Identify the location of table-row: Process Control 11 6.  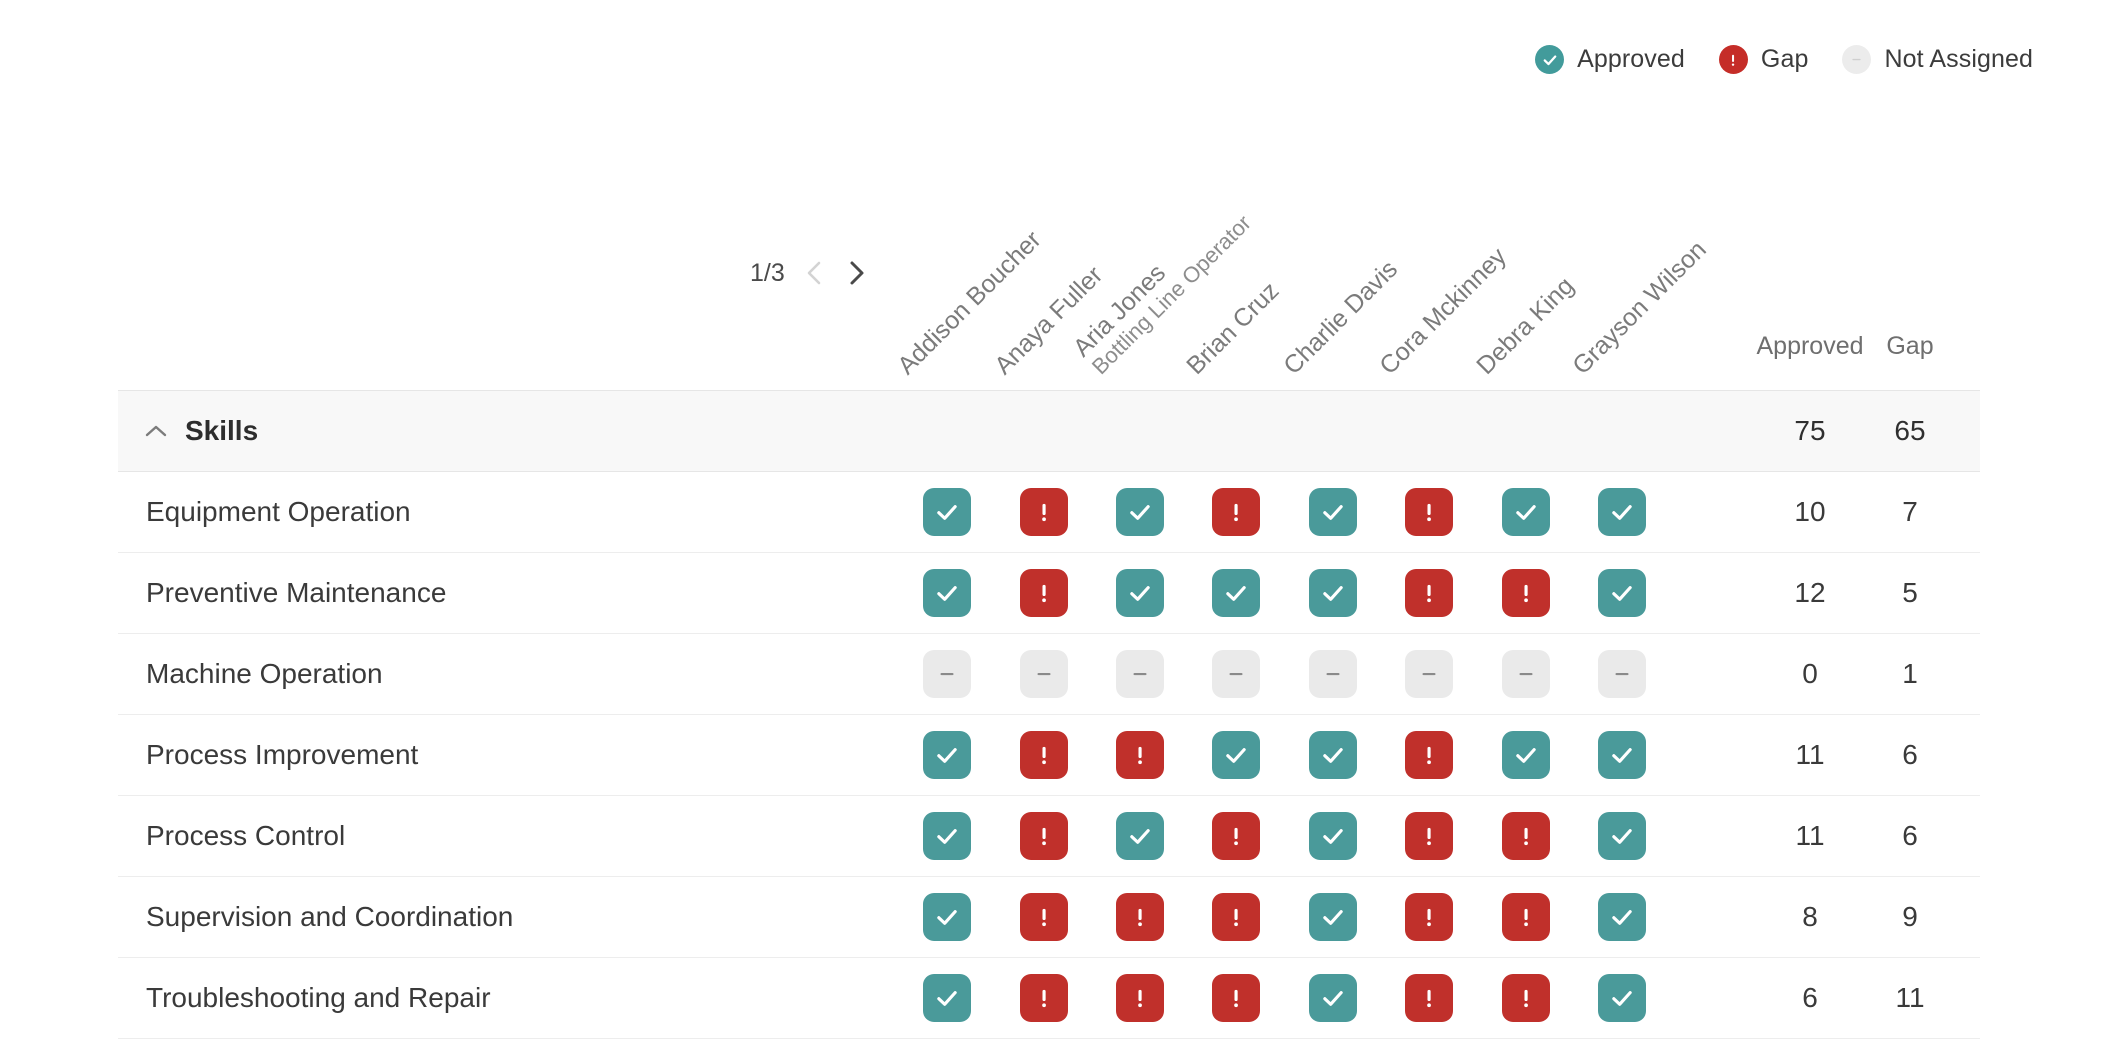
(1049, 836).